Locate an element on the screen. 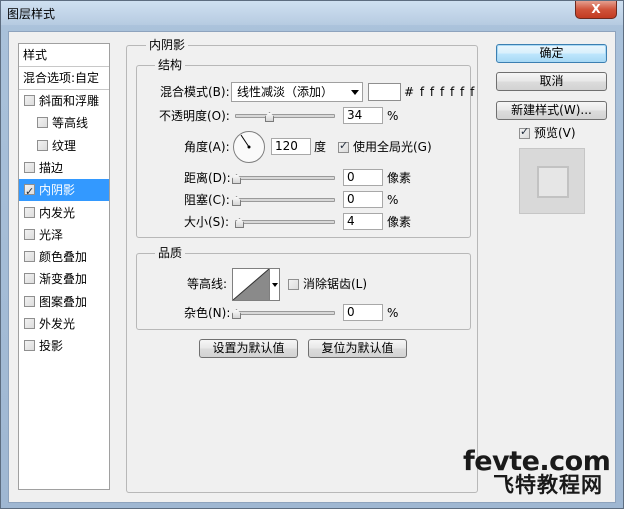 This screenshot has width=624, height=509. opacity-label: 不透明度(O): is located at coordinates (194, 116).